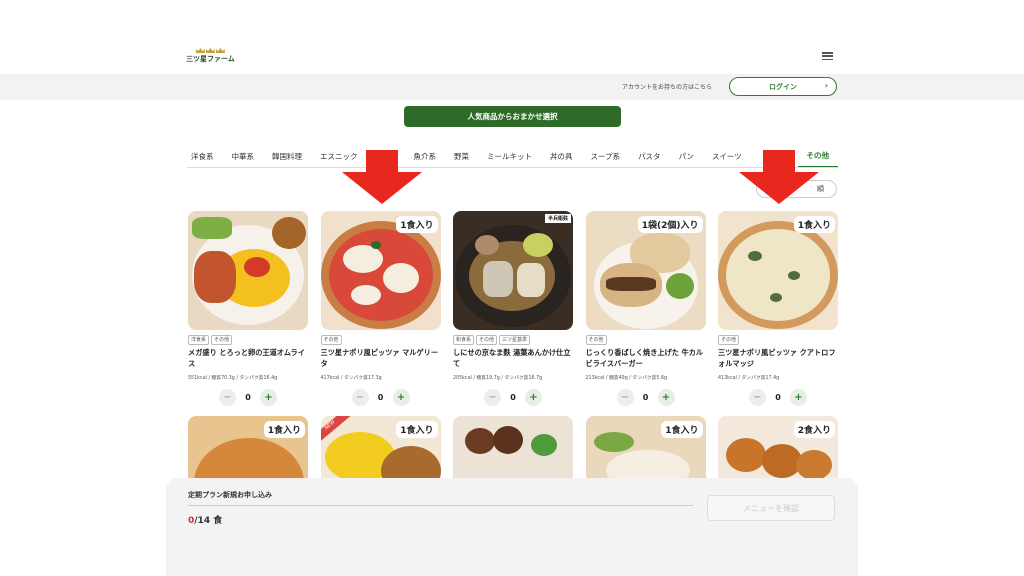 The height and width of the screenshot is (576, 1024). I want to click on divider, so click(440, 505).